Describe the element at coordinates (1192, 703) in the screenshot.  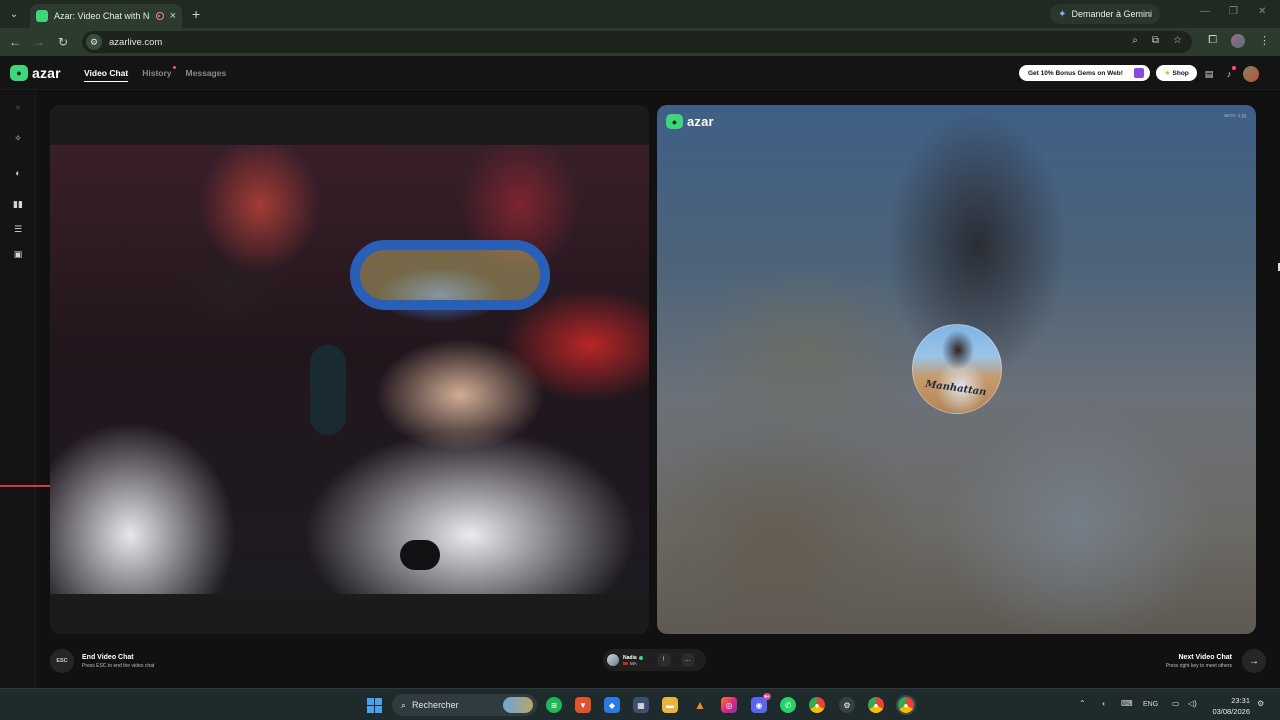
I see `volume-icon: ◁)` at that location.